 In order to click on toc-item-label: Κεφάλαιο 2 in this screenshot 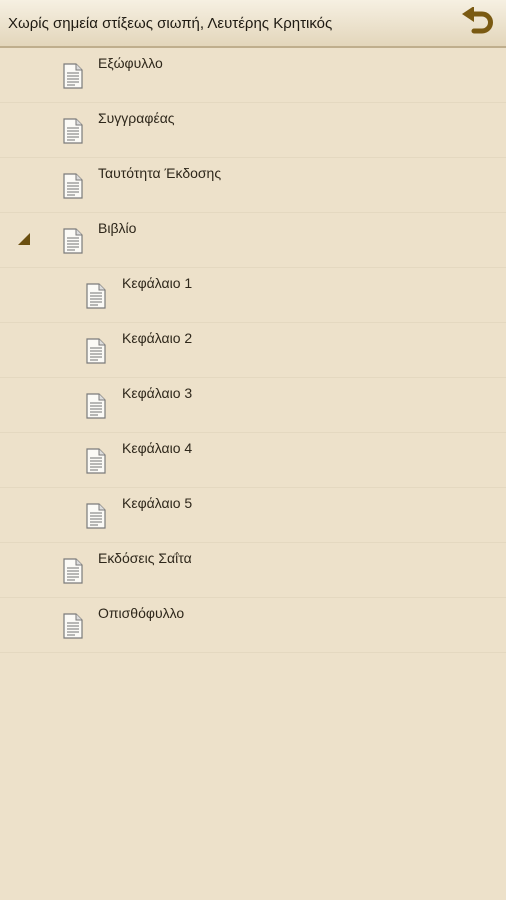, I will do `click(157, 338)`.